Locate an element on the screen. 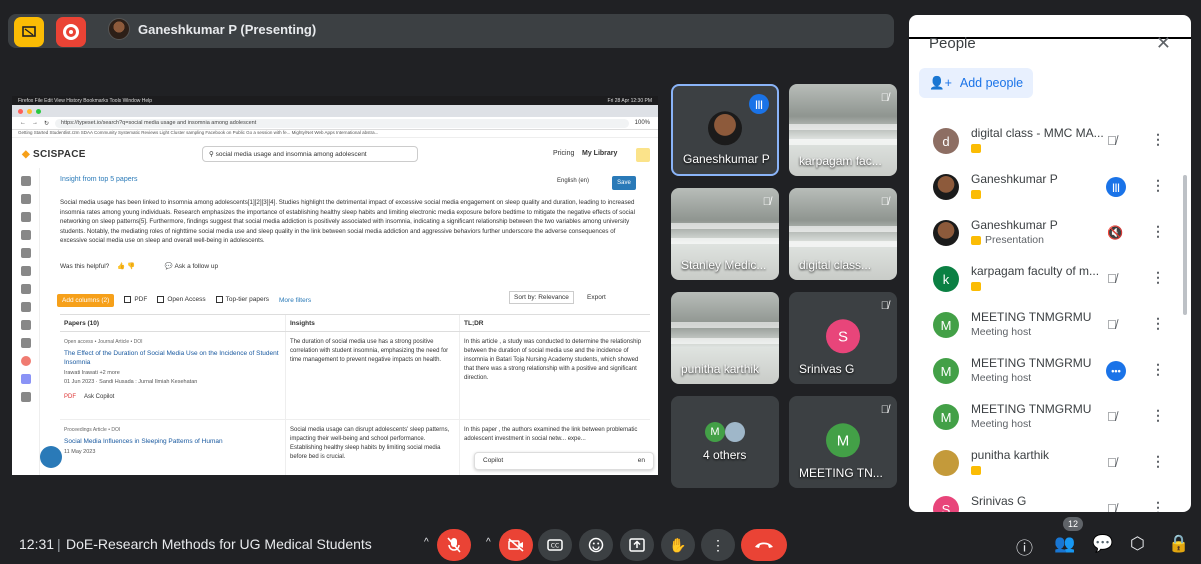  people-icon: 👥 is located at coordinates (1064, 544).